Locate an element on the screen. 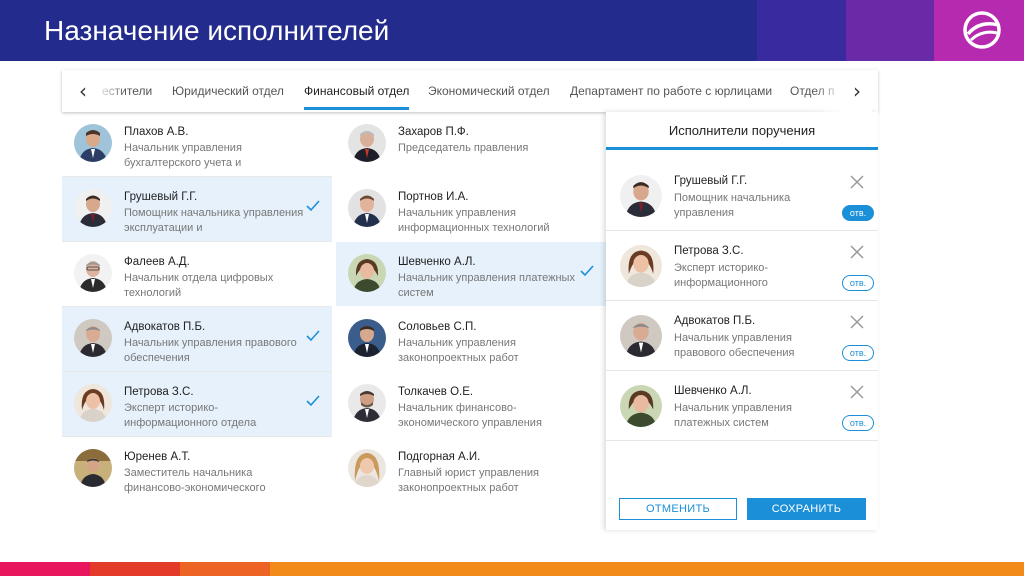  assignee-position: Эксперт историко-информационного is located at coordinates (721, 275).